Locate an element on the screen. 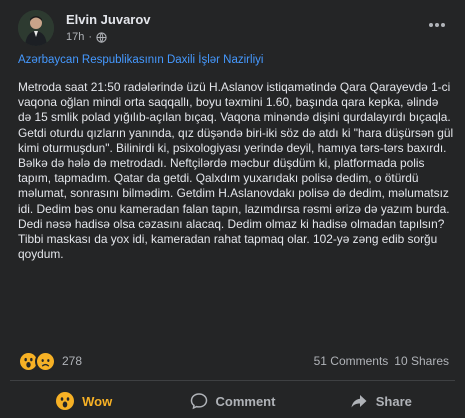 The width and height of the screenshot is (465, 418). reactions-summary: 278 is located at coordinates (50, 361).